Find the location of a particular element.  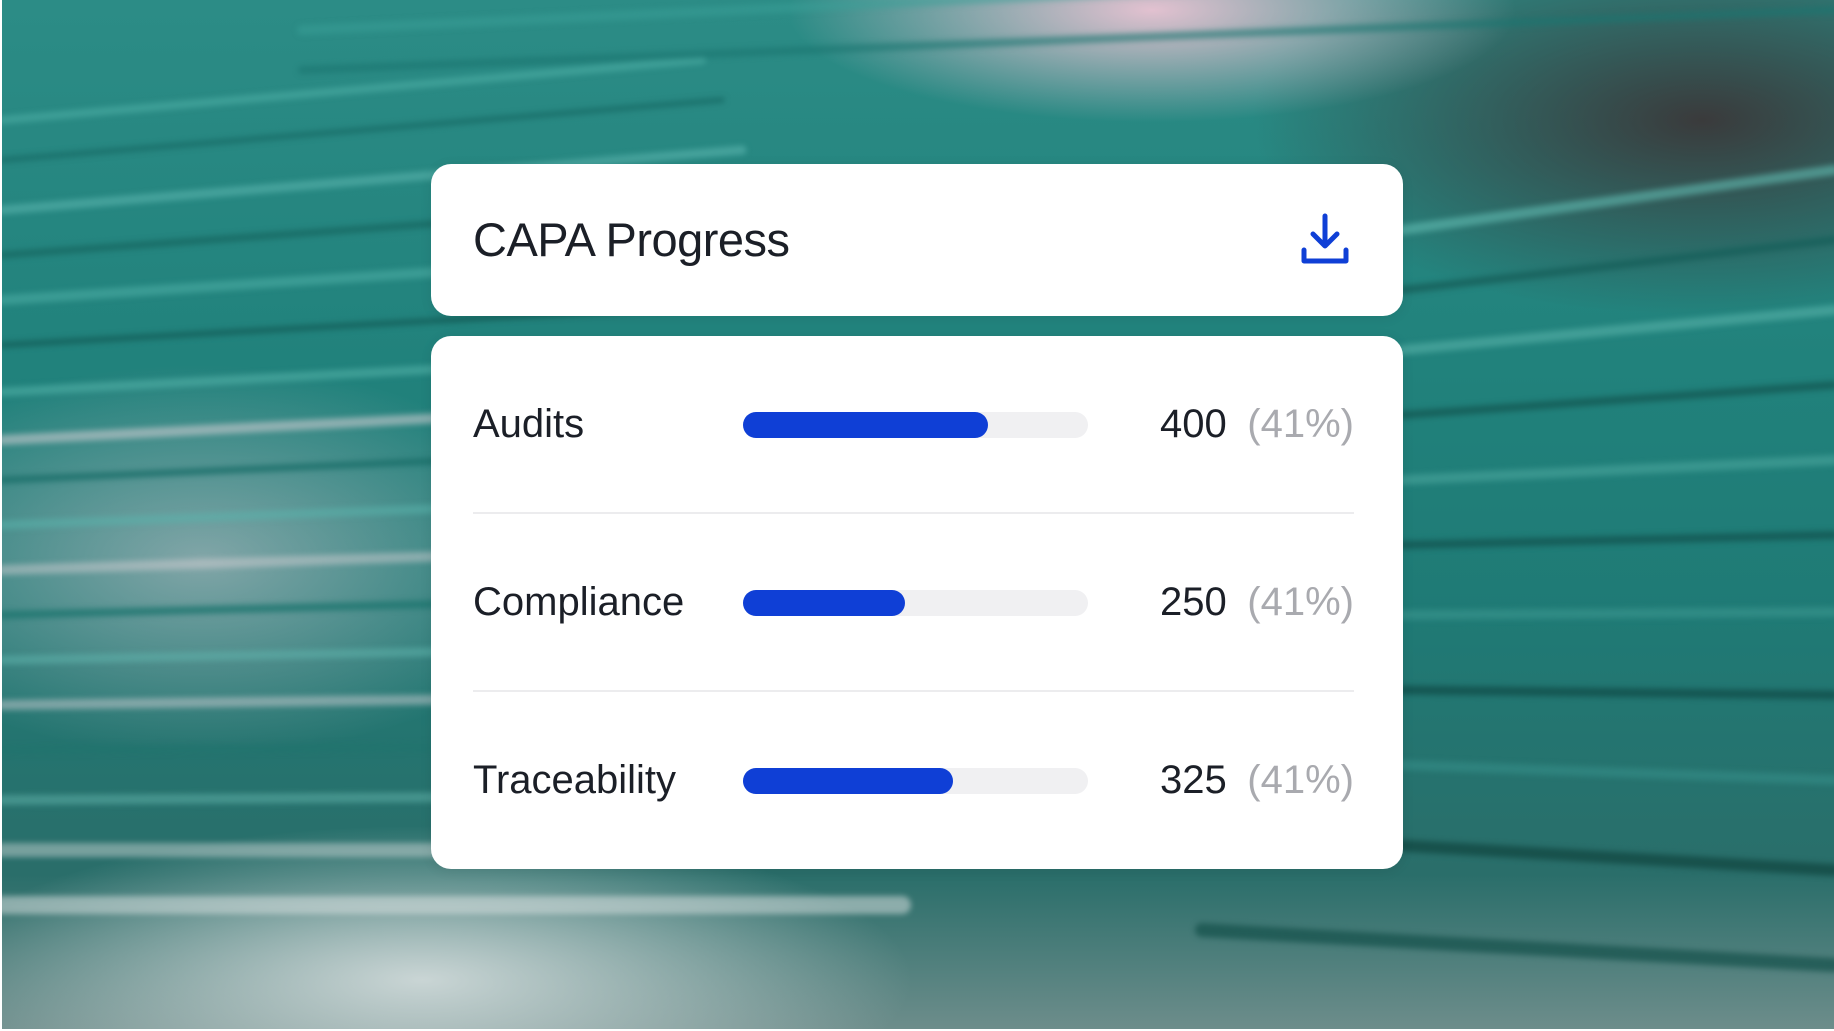

download-button is located at coordinates (1325, 240).